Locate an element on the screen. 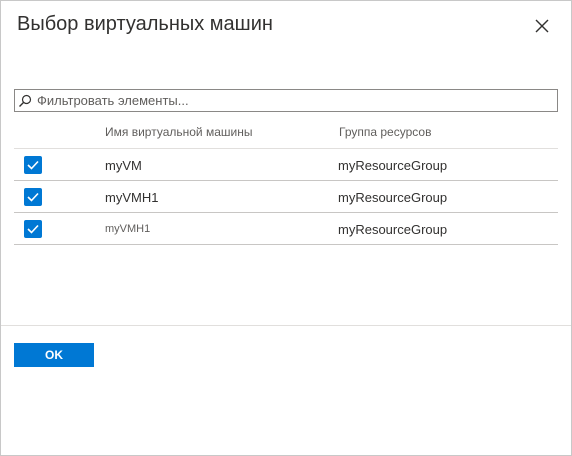 This screenshot has height=456, width=572. dialog-title: Выбор виртуальных машин is located at coordinates (145, 24).